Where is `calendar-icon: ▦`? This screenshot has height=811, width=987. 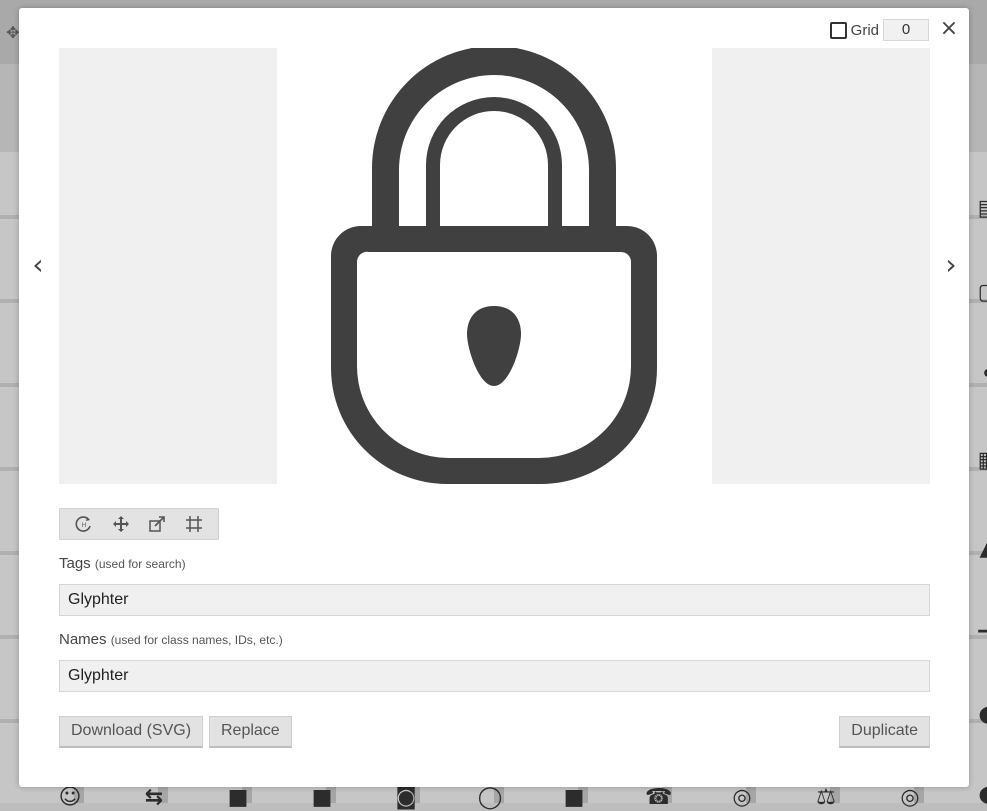 calendar-icon: ▦ is located at coordinates (981, 461).